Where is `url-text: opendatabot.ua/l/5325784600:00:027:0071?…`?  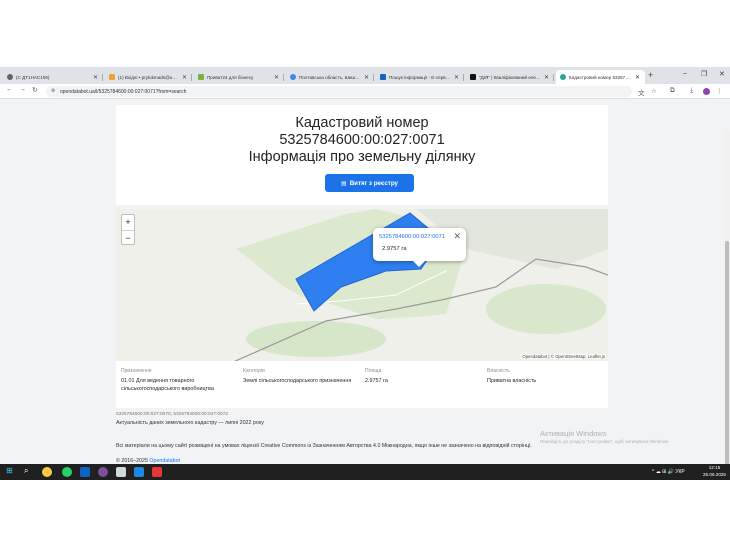
url-text: opendatabot.ua/l/5325784600:00:027:0071?… is located at coordinates (123, 91).